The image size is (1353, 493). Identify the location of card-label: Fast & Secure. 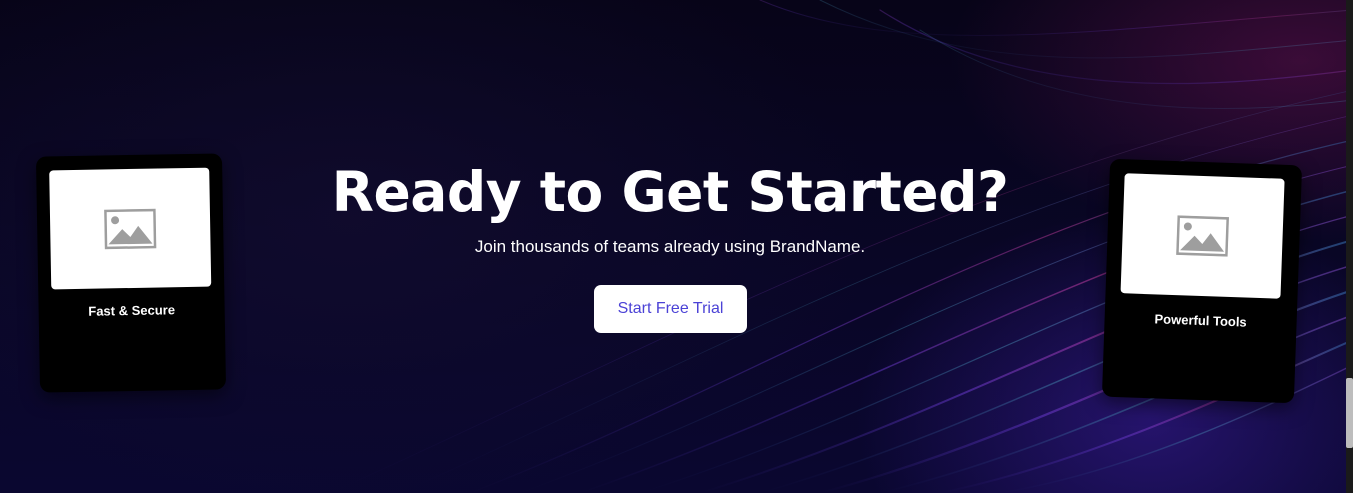
(132, 310).